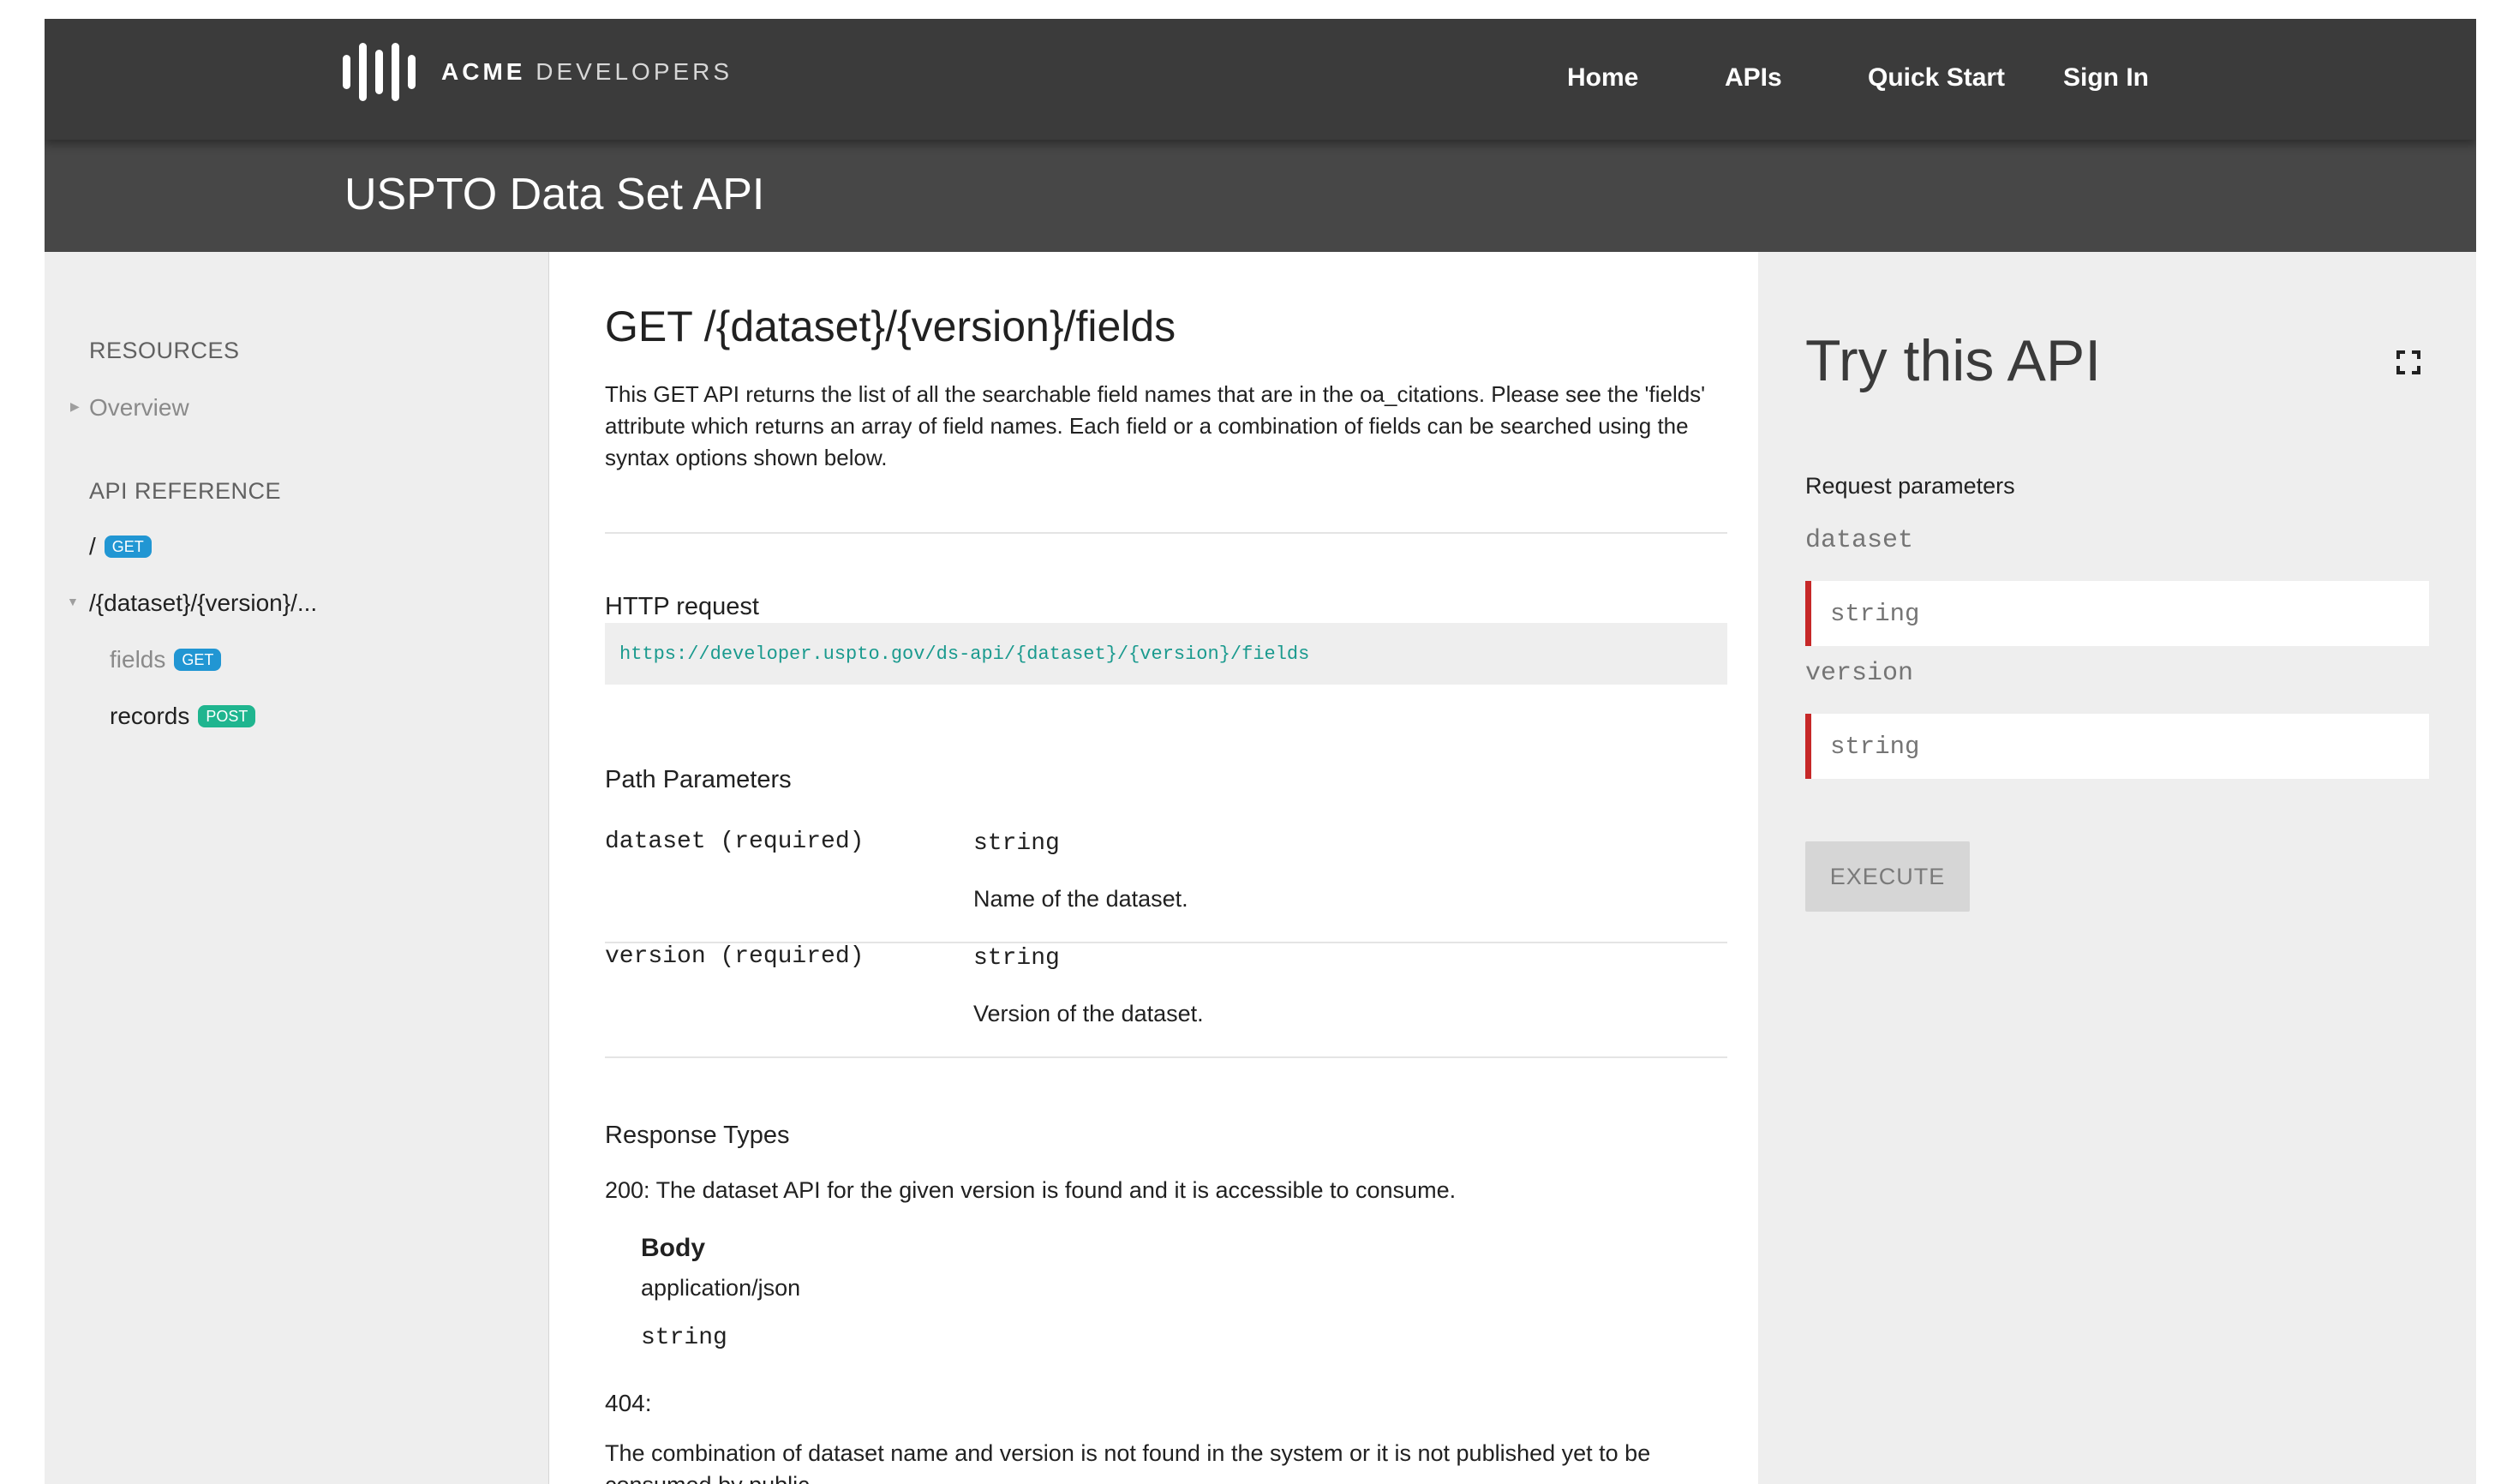  What do you see at coordinates (150, 716) in the screenshot?
I see `sidebar-item-records-label: records` at bounding box center [150, 716].